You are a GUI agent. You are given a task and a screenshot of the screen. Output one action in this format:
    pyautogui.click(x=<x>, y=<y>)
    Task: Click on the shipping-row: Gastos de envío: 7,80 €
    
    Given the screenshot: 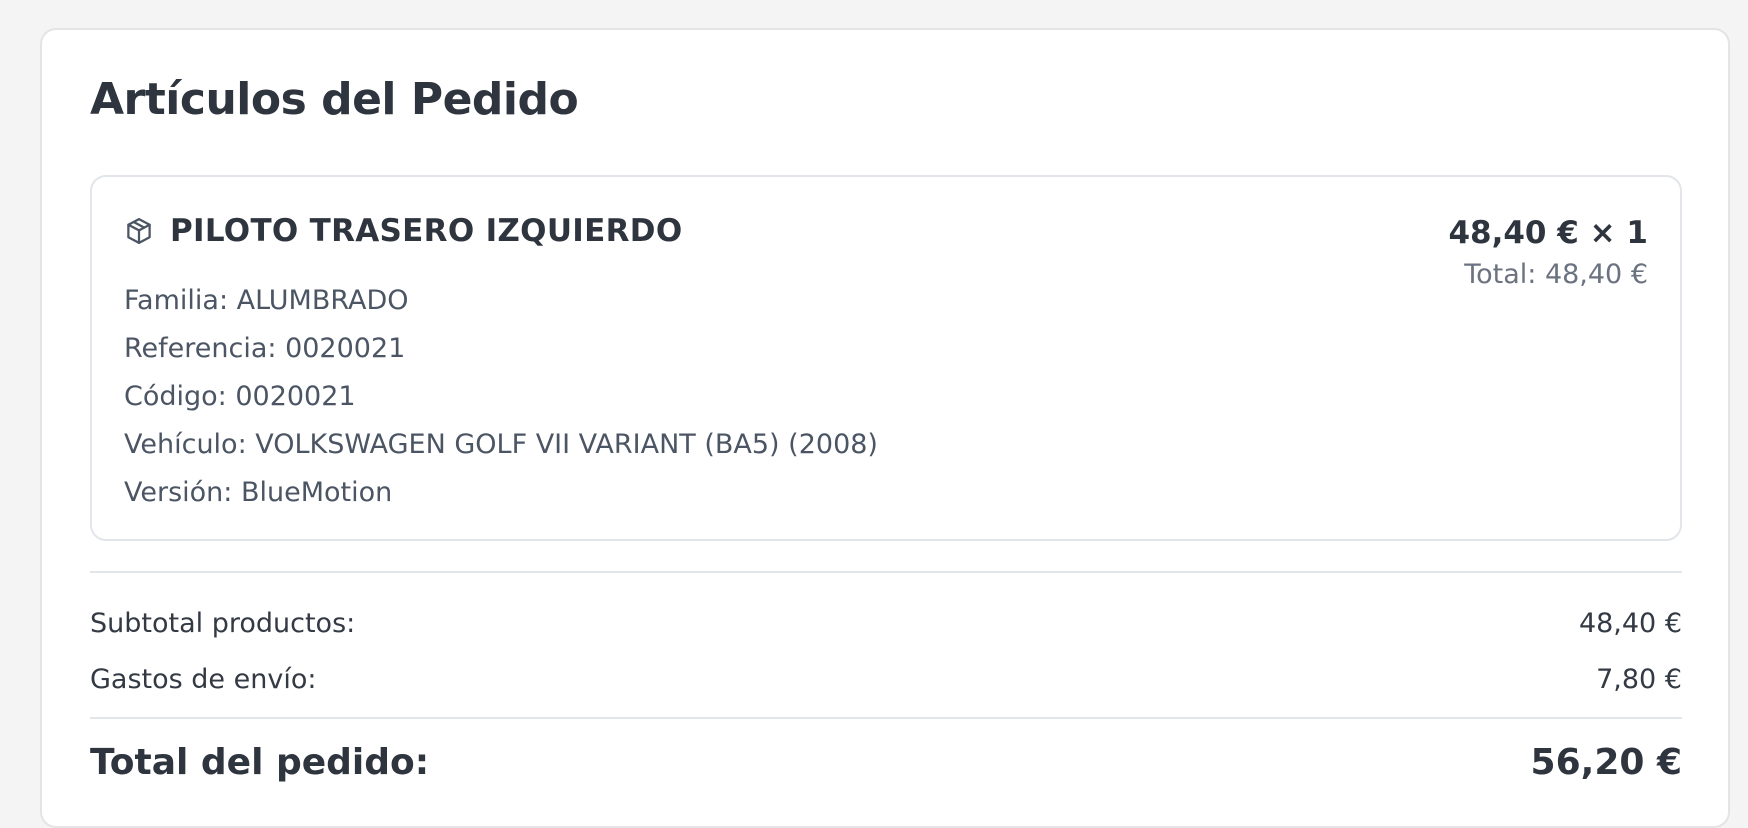 What is the action you would take?
    pyautogui.click(x=886, y=679)
    